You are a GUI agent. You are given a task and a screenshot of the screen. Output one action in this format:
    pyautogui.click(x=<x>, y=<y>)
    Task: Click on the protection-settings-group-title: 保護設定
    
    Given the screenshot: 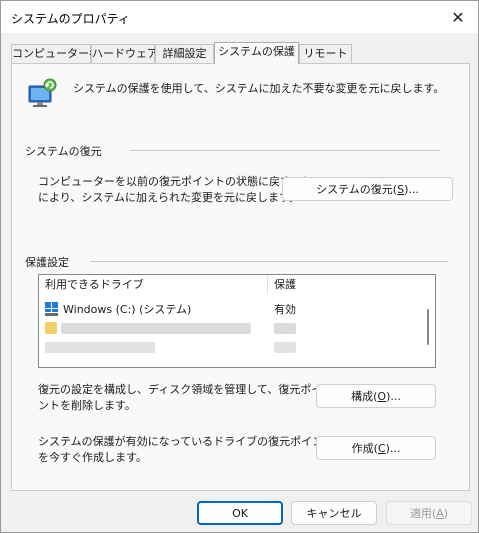 What is the action you would take?
    pyautogui.click(x=47, y=262)
    